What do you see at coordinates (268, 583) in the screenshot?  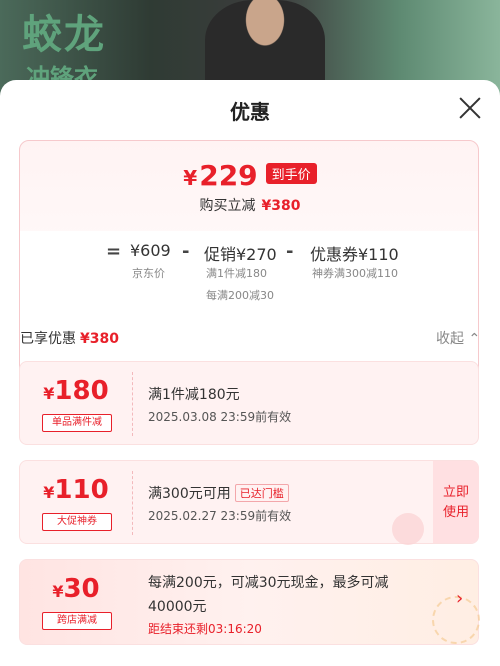 I see `coupon-title-line-1: 每满200元，可减30元现金，最多可减` at bounding box center [268, 583].